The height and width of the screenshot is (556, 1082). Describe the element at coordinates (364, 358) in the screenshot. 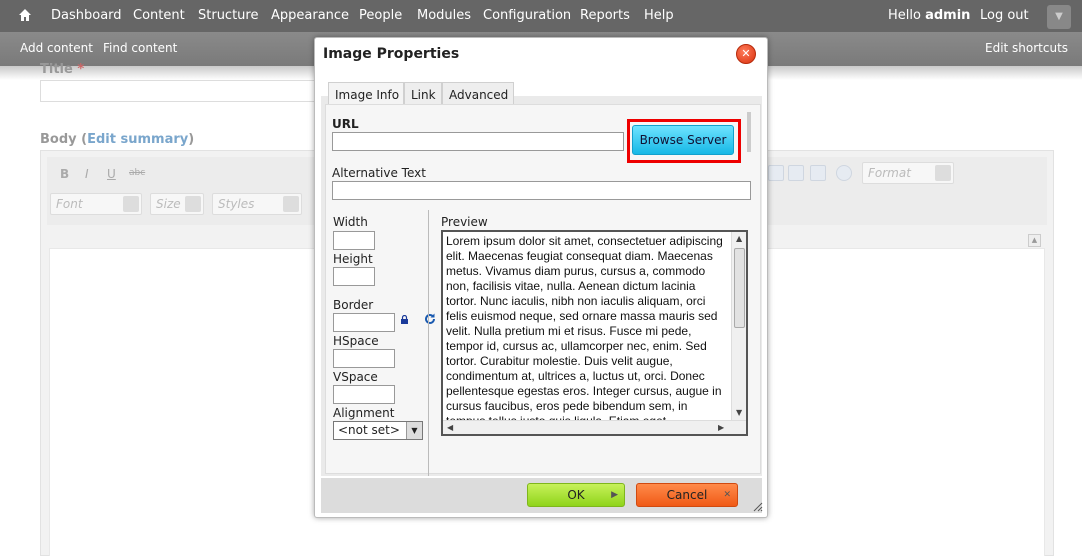

I see `hspace-input` at that location.